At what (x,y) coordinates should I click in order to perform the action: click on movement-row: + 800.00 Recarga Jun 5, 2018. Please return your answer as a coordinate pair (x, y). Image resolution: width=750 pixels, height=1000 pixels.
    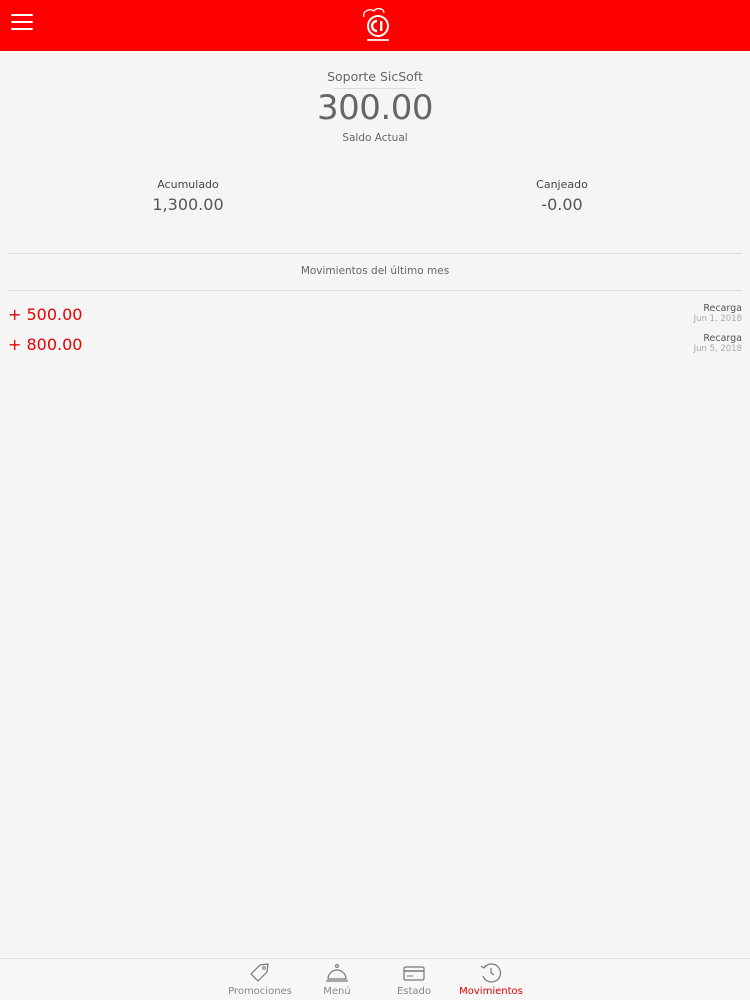
    Looking at the image, I should click on (375, 347).